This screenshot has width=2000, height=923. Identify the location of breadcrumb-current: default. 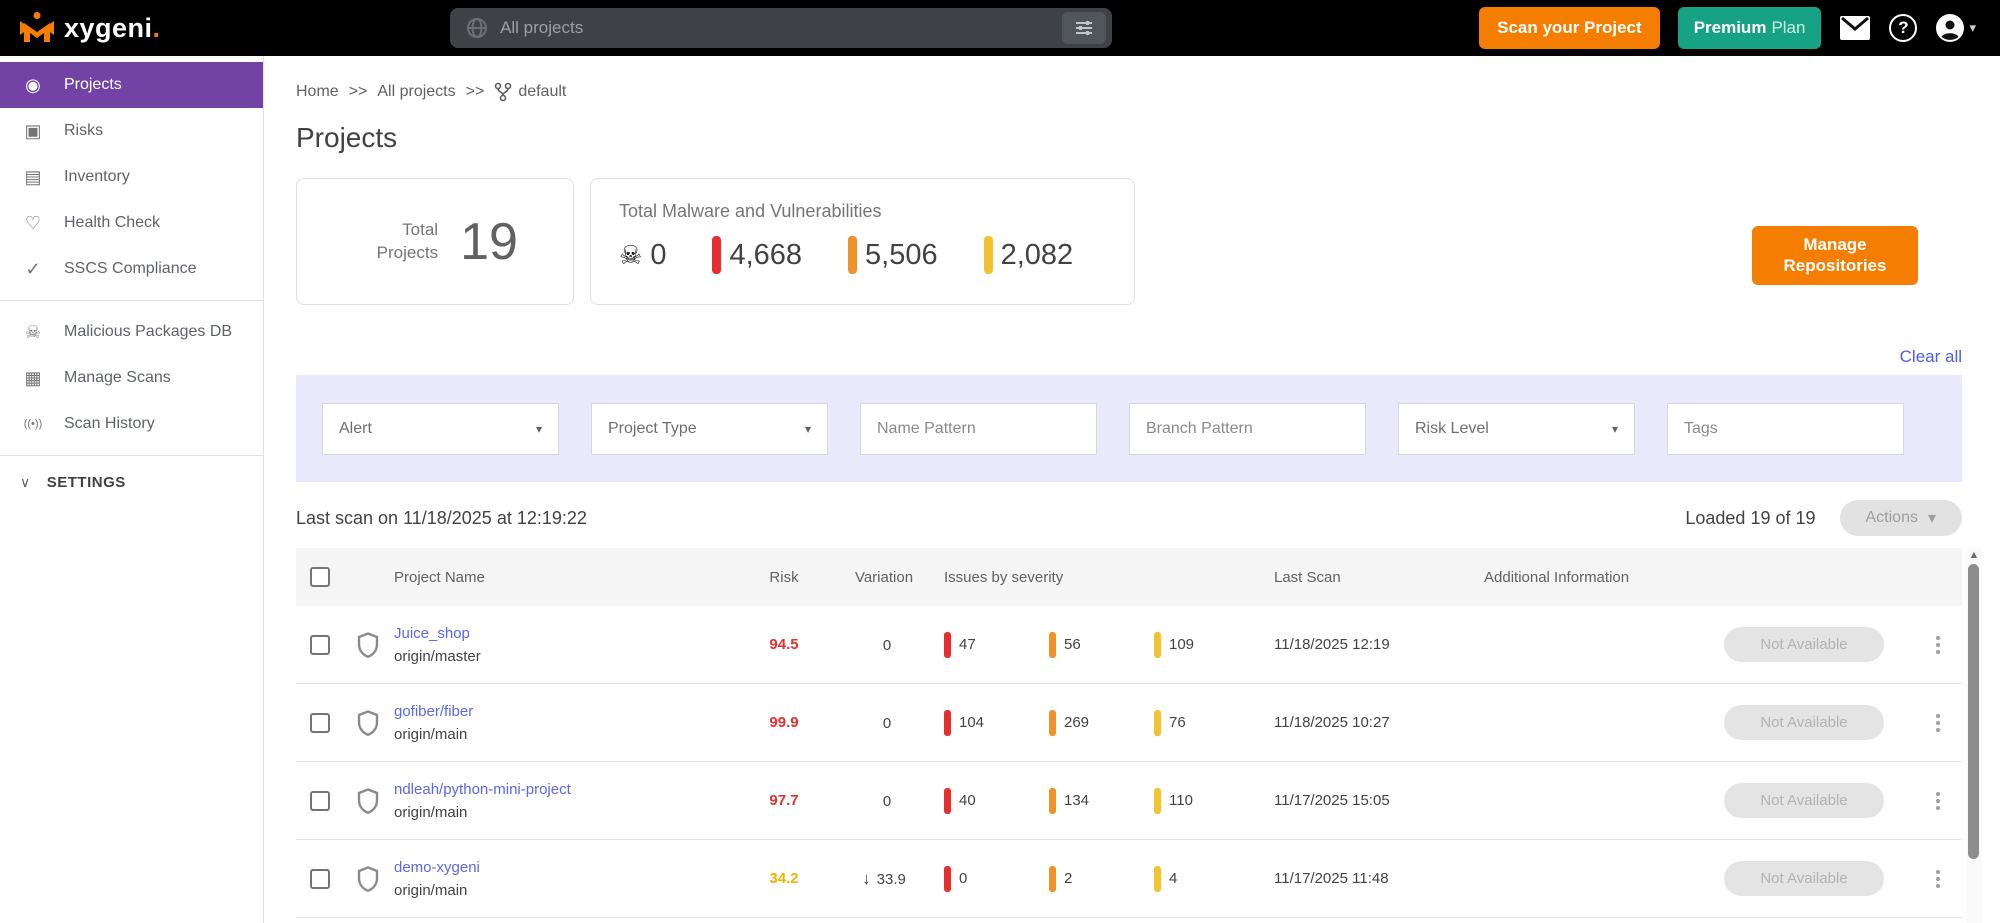
(542, 91).